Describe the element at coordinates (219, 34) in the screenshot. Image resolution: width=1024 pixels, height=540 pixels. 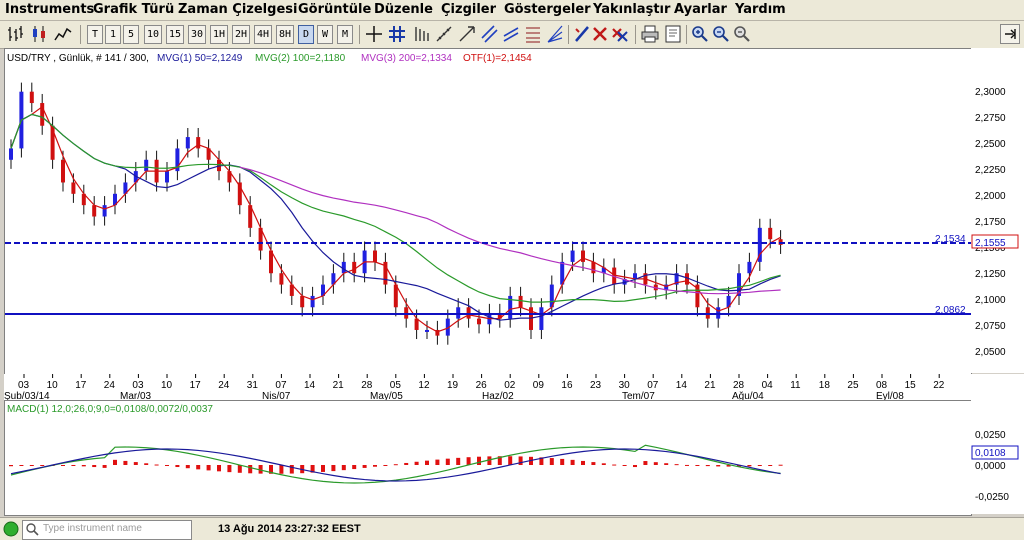
I see `timeframe-1h: 1H` at that location.